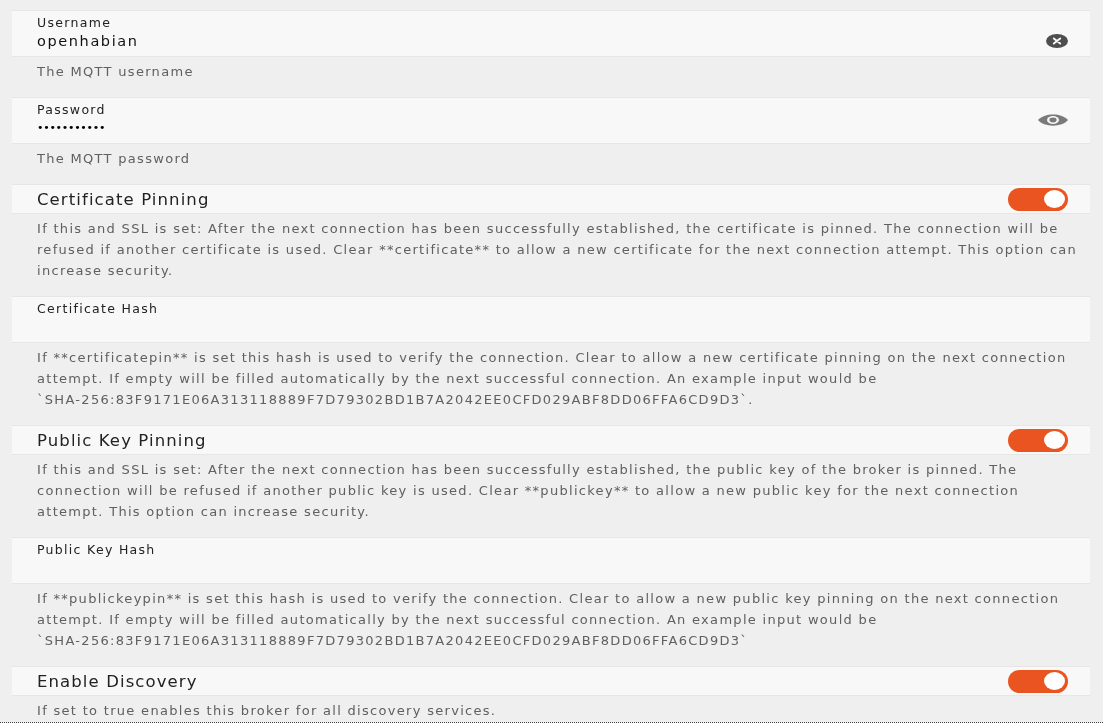 The height and width of the screenshot is (723, 1103). Describe the element at coordinates (557, 250) in the screenshot. I see `description-text: If this and SSL is set: After the next connection has been successfully established, the certificate is pinned. The connection will be refused if another certificate is used. Clear **certificate** to allow a new certificate for the next connection attempt. This option can increase security.` at that location.